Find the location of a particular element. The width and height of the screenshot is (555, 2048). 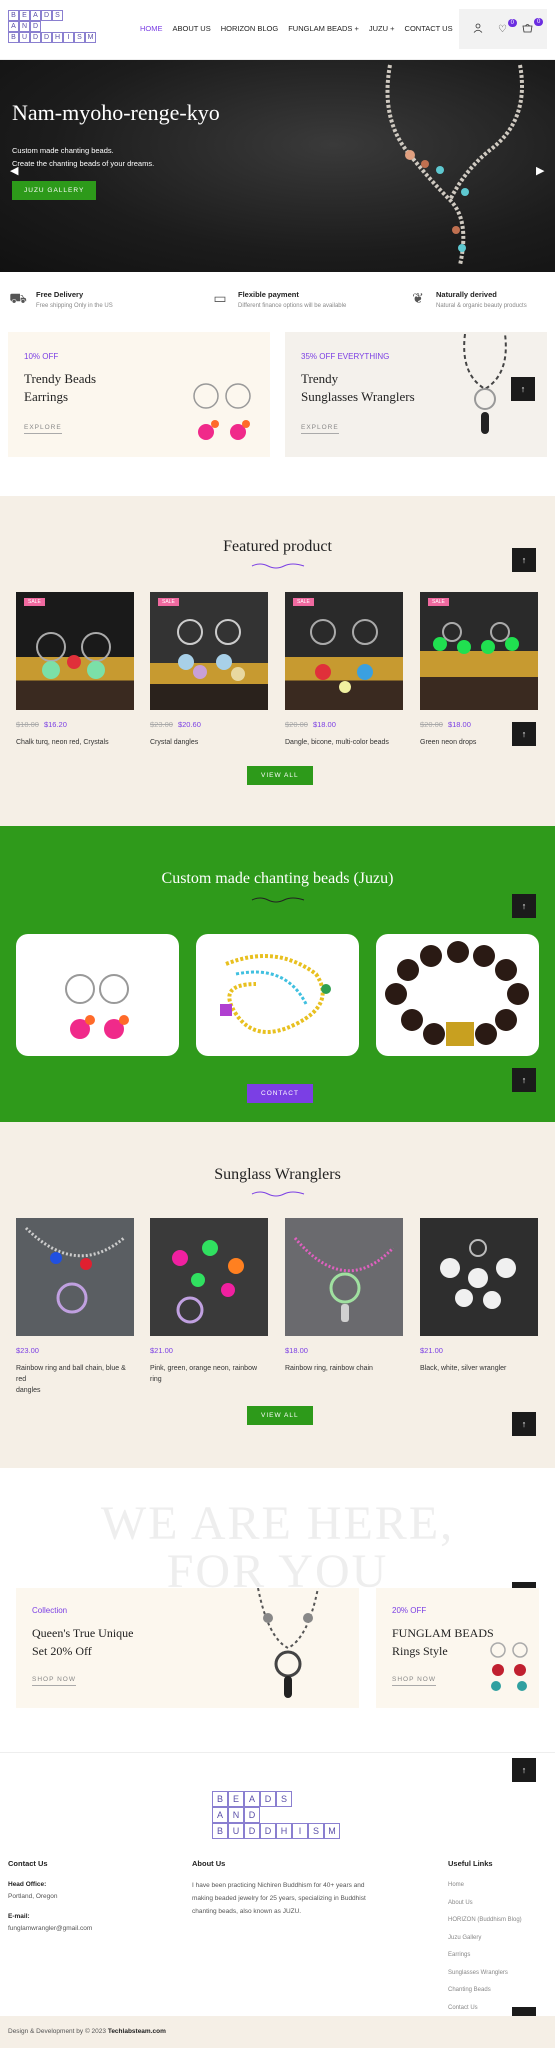

contact-button: CONTACT is located at coordinates (280, 1093).